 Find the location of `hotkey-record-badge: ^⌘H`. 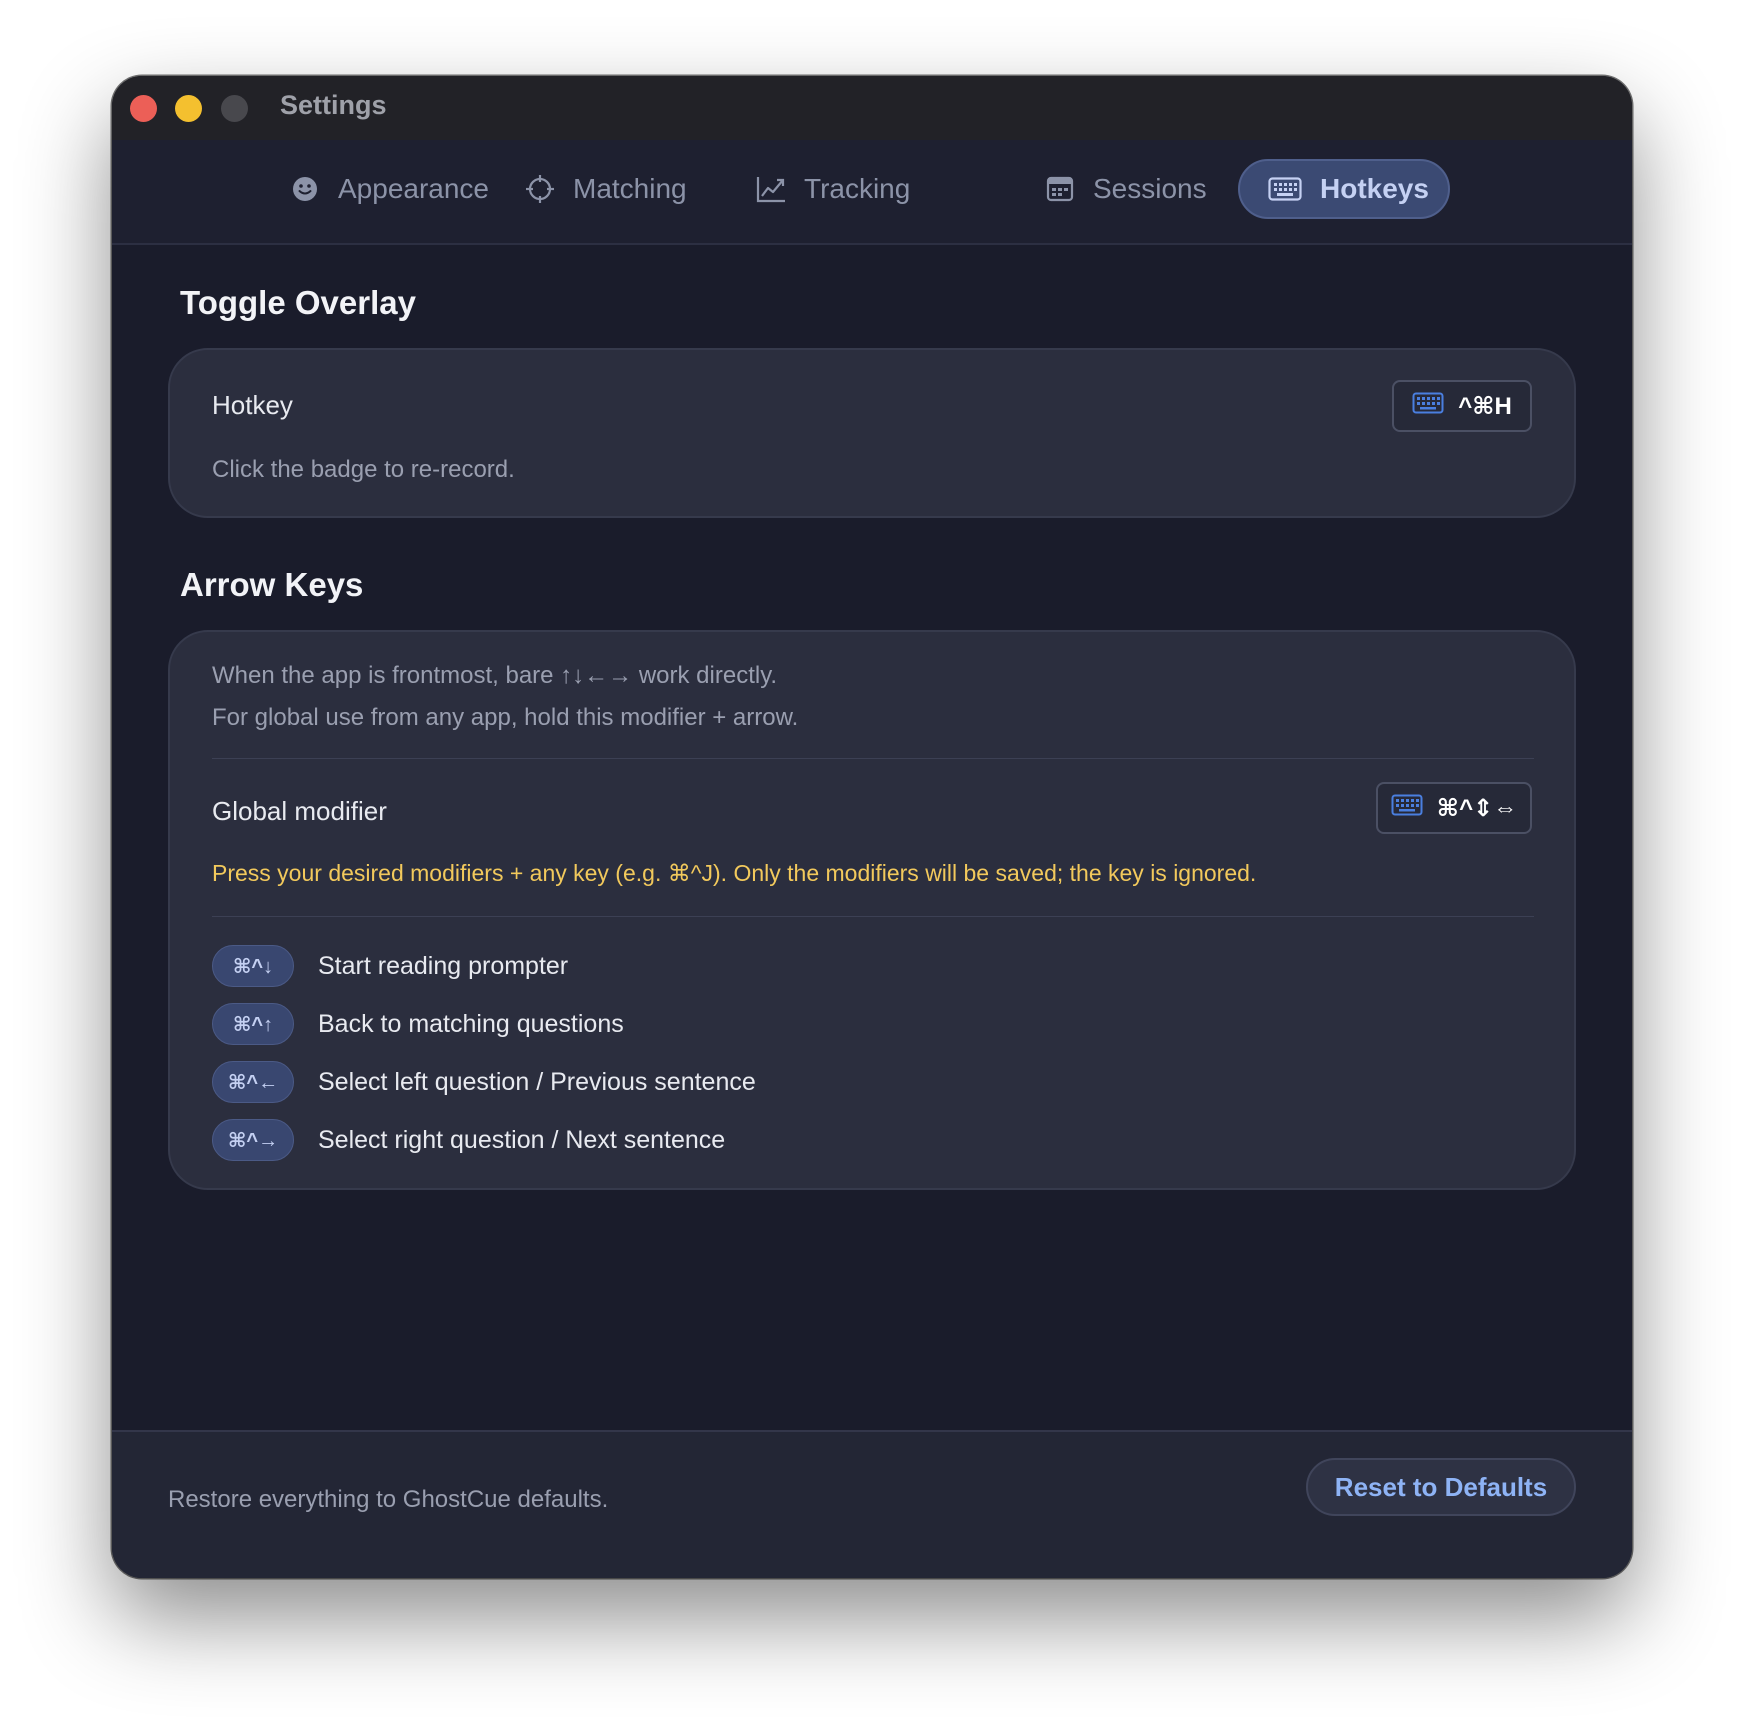

hotkey-record-badge: ^⌘H is located at coordinates (1462, 406).